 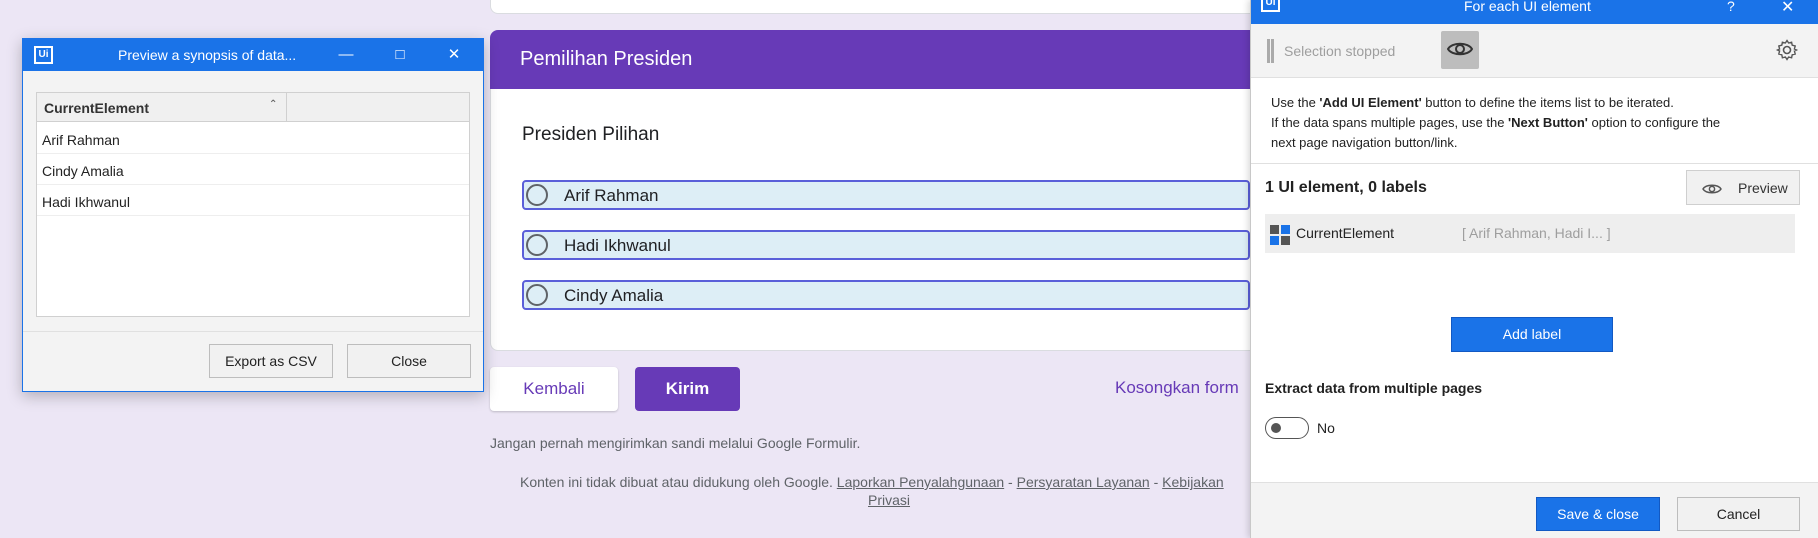 What do you see at coordinates (890, 7) in the screenshot?
I see `form-top-card` at bounding box center [890, 7].